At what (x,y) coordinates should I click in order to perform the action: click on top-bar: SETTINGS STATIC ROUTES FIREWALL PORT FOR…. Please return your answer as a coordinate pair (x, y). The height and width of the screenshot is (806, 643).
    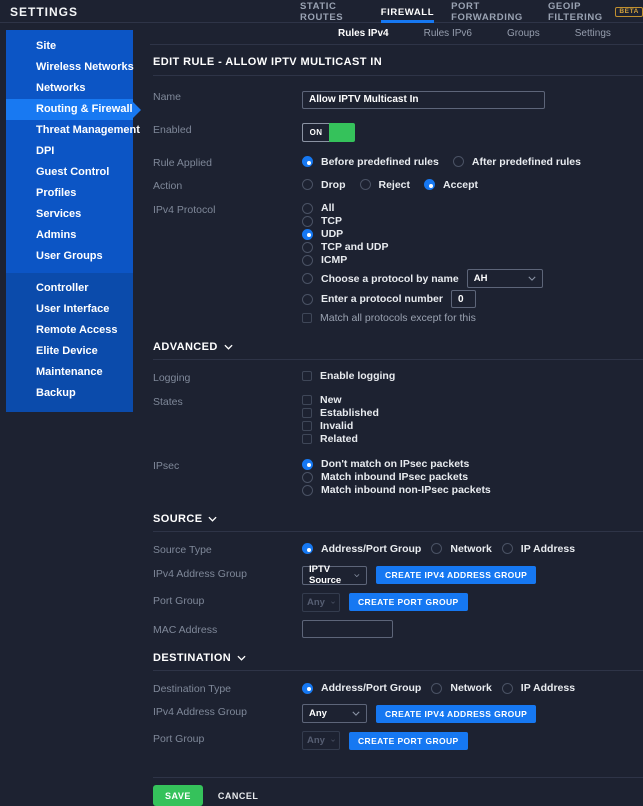
    Looking at the image, I should click on (321, 11).